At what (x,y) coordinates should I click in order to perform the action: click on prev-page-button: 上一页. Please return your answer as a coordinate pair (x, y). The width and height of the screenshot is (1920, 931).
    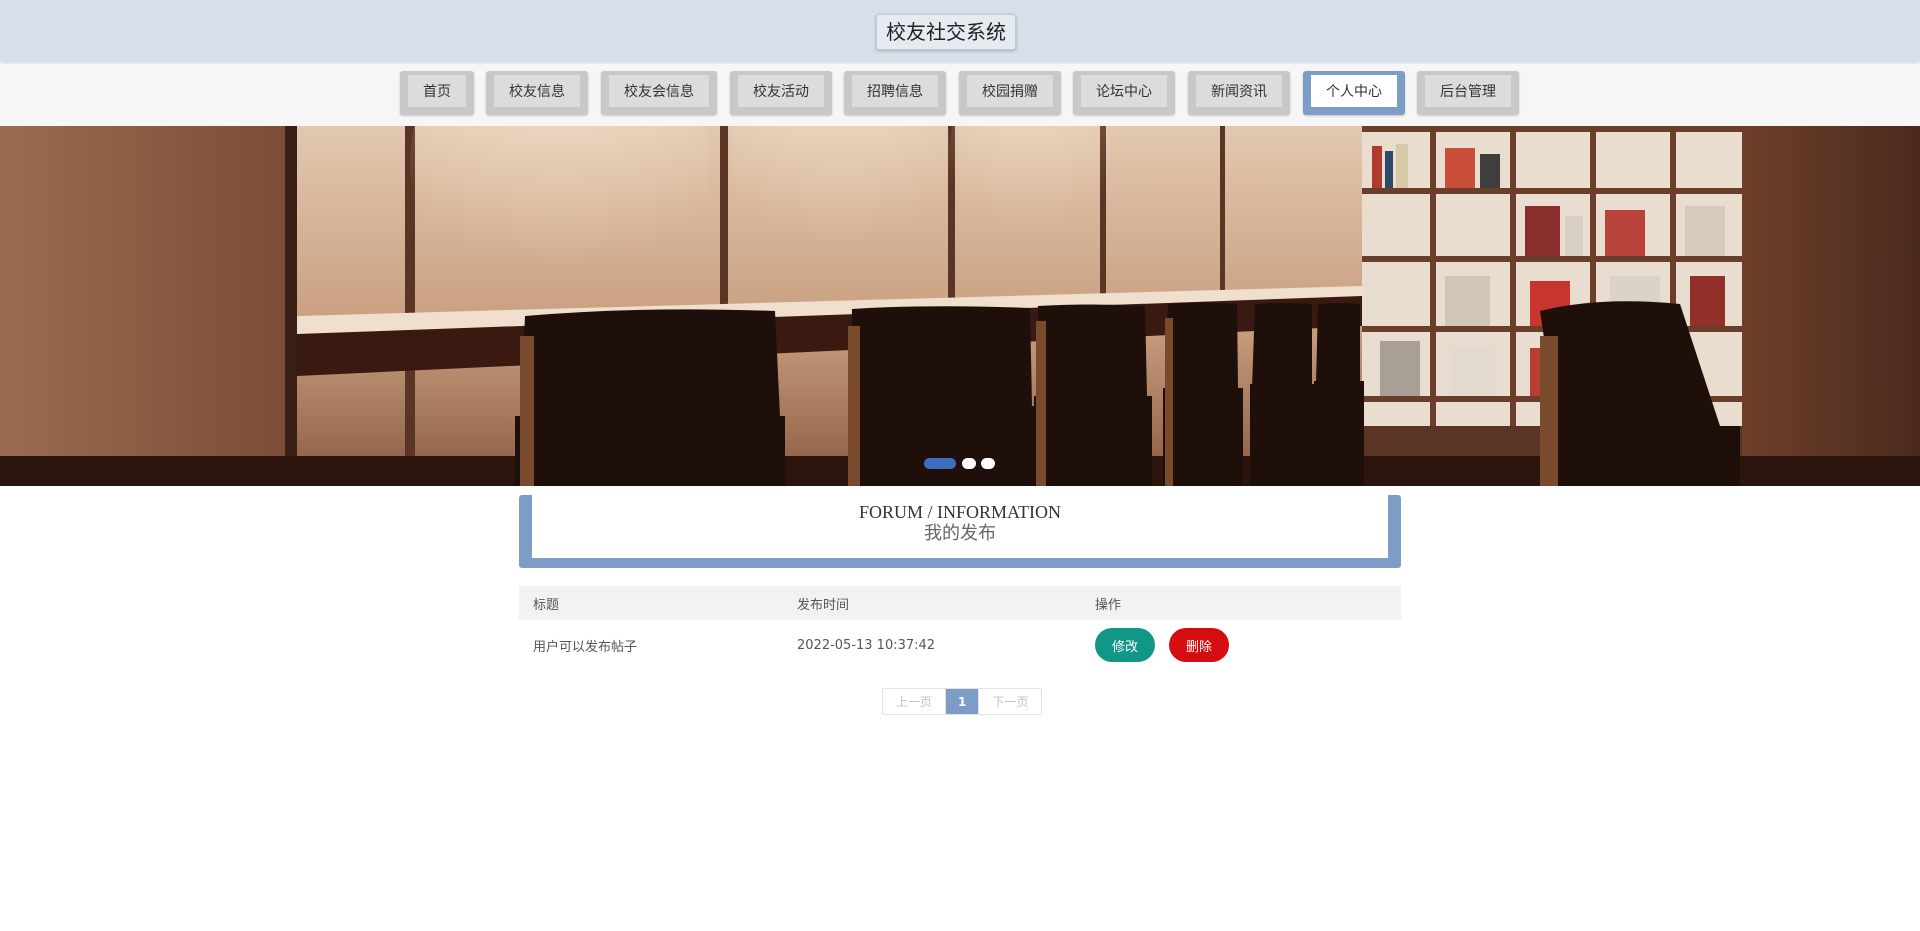
    Looking at the image, I should click on (914, 701).